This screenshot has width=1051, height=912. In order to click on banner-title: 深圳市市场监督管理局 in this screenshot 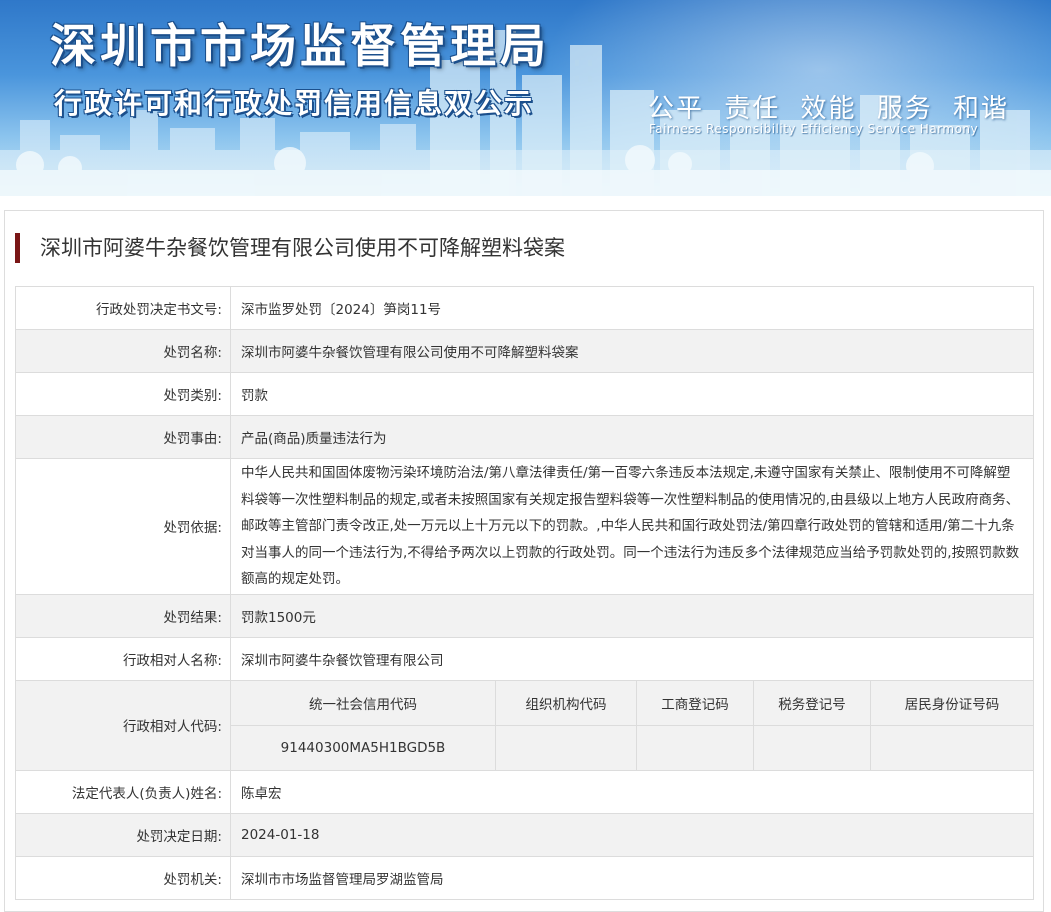, I will do `click(300, 46)`.